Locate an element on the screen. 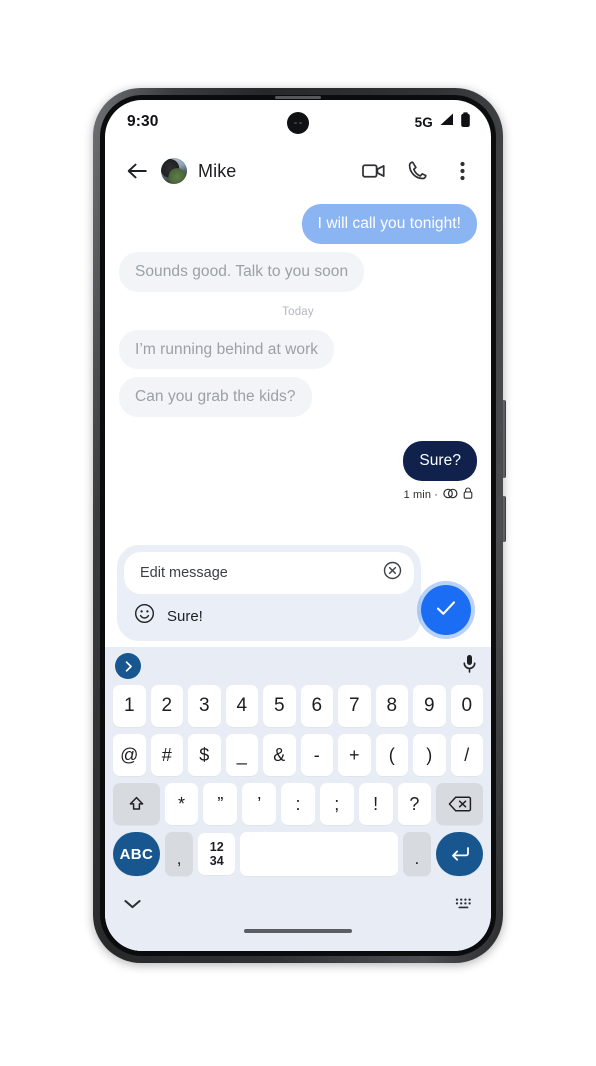 This screenshot has height=1066, width=596. key-8: 8 is located at coordinates (391, 706).